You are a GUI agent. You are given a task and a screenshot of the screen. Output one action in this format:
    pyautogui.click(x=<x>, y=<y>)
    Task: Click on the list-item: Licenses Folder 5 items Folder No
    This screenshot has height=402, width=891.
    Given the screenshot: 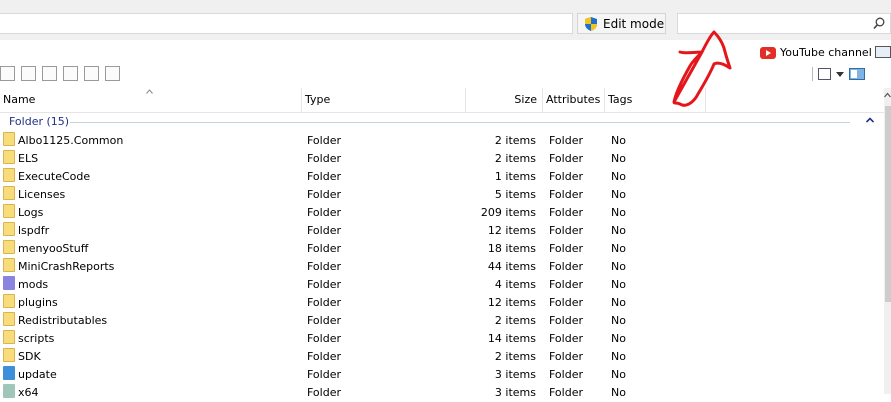 What is the action you would take?
    pyautogui.click(x=442, y=195)
    